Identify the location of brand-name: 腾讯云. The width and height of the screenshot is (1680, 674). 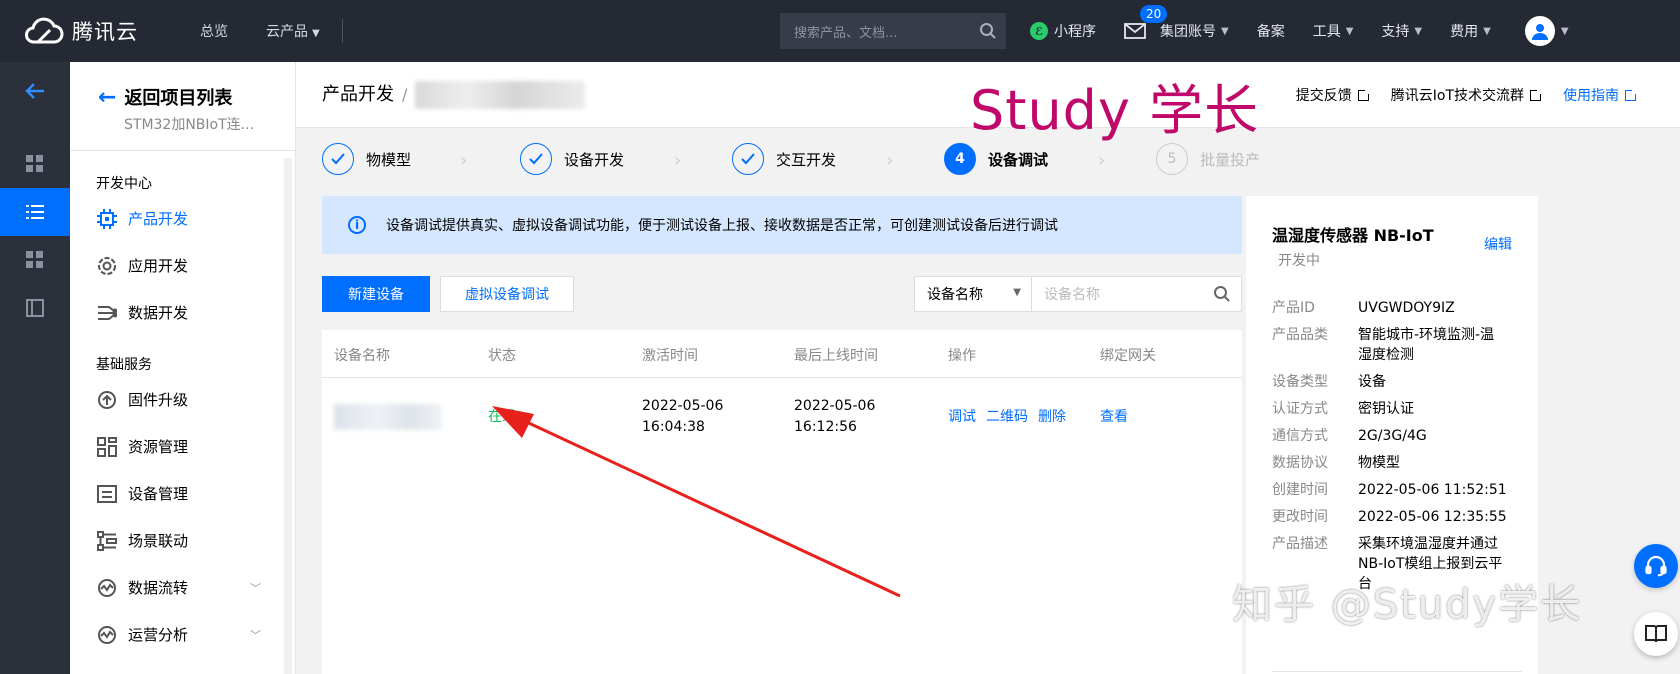
(105, 32).